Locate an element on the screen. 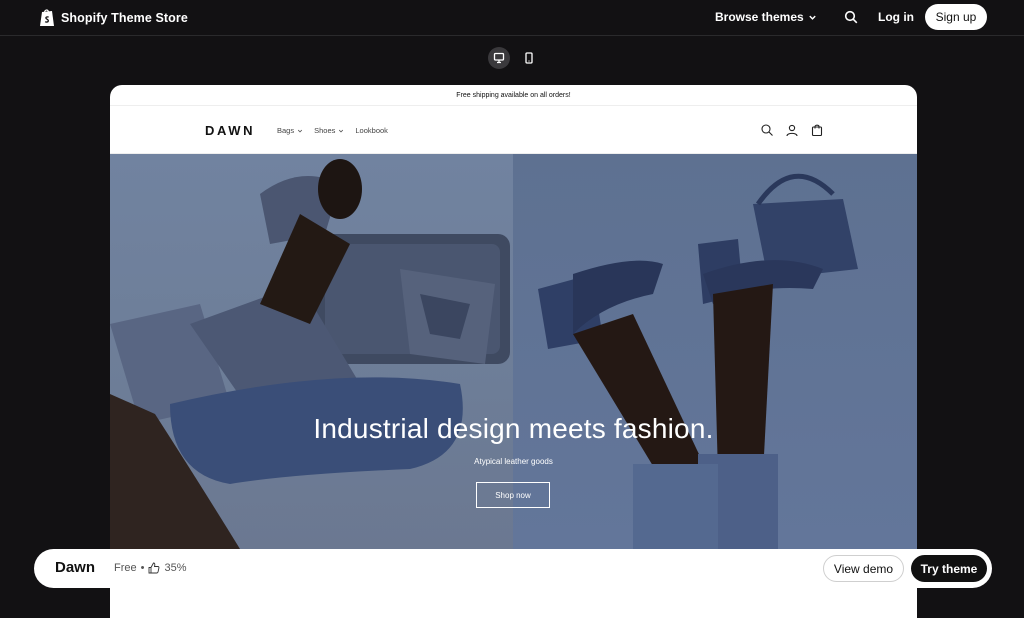  brand-name: Shopify Theme Store is located at coordinates (124, 17).